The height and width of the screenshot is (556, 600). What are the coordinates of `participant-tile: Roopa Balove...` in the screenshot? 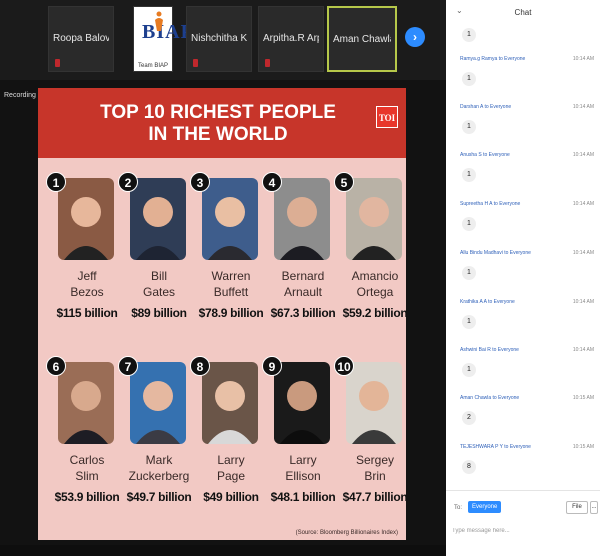 It's located at (81, 39).